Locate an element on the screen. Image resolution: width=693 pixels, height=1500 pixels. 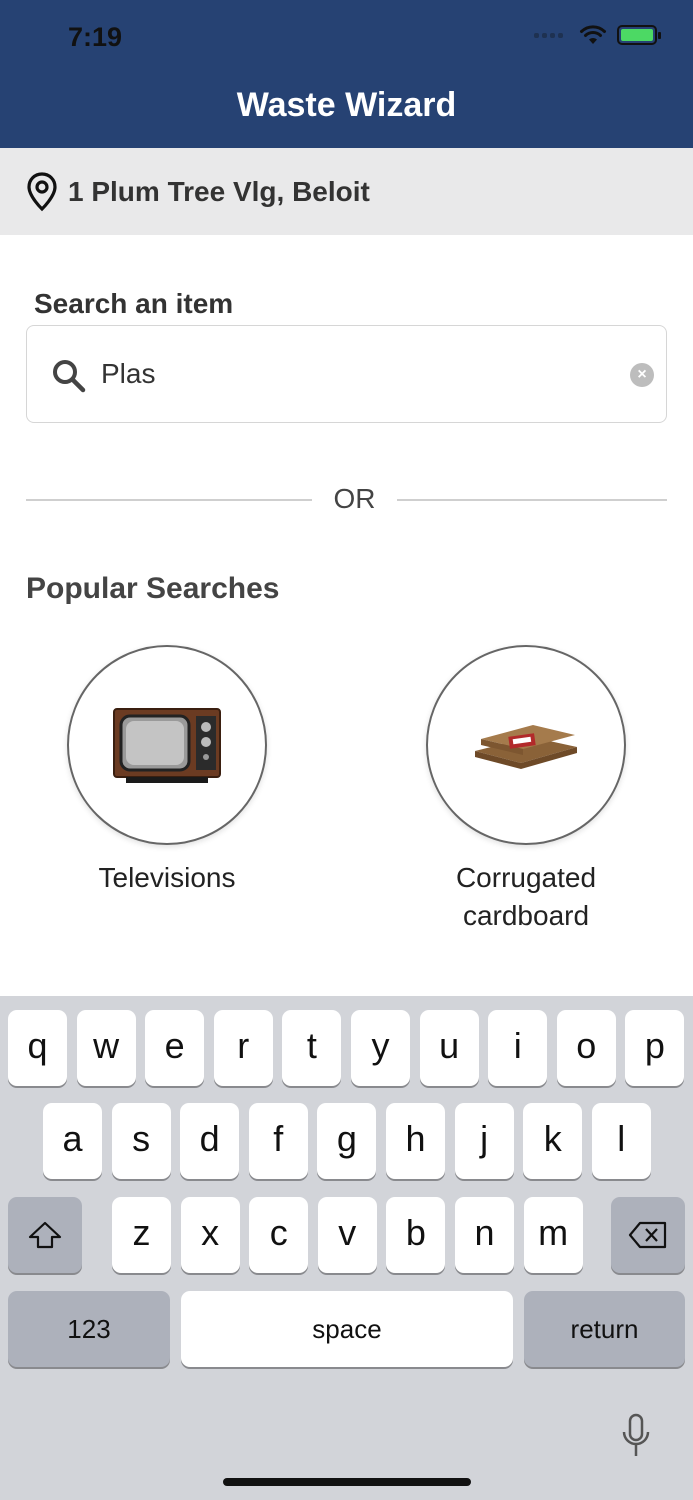
cardboard-icon is located at coordinates (526, 747).